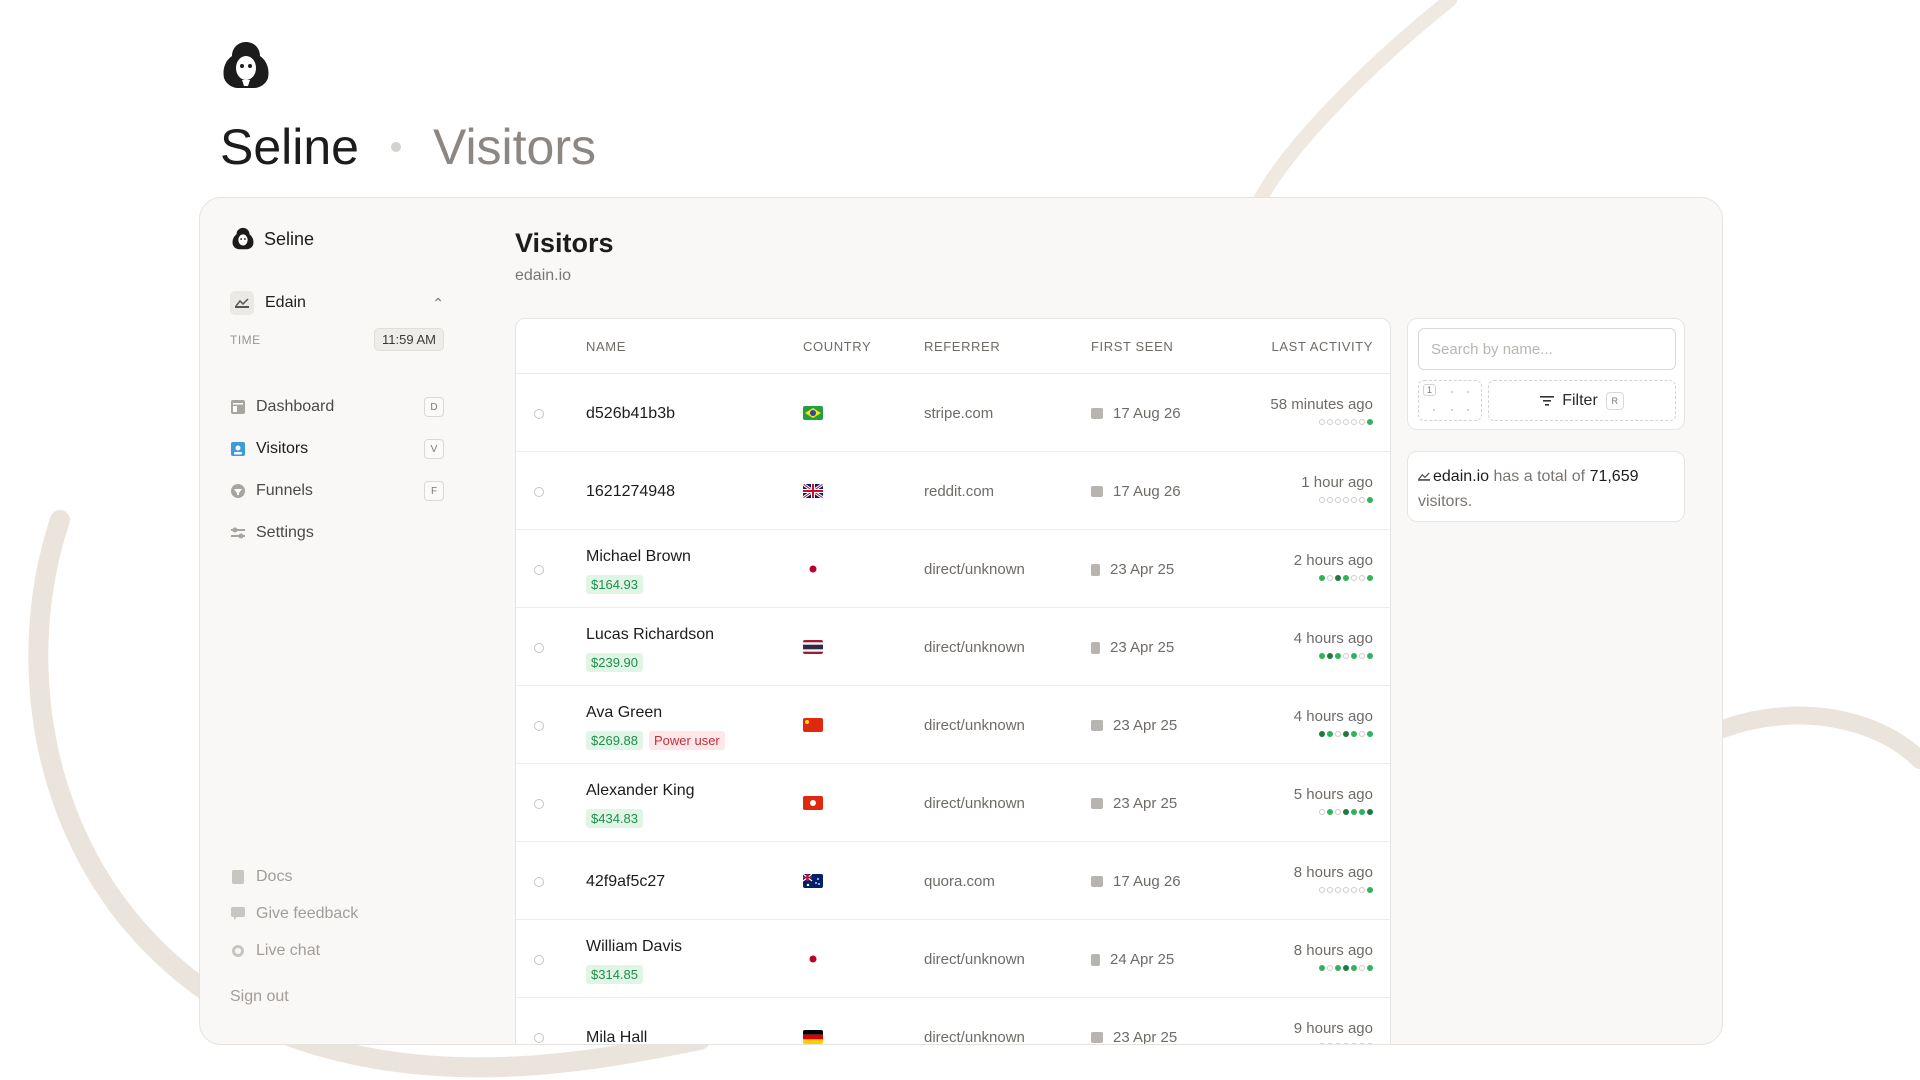 This screenshot has width=1920, height=1080. Describe the element at coordinates (1321, 404) in the screenshot. I see `last-activity-text: 58 minutes ago` at that location.